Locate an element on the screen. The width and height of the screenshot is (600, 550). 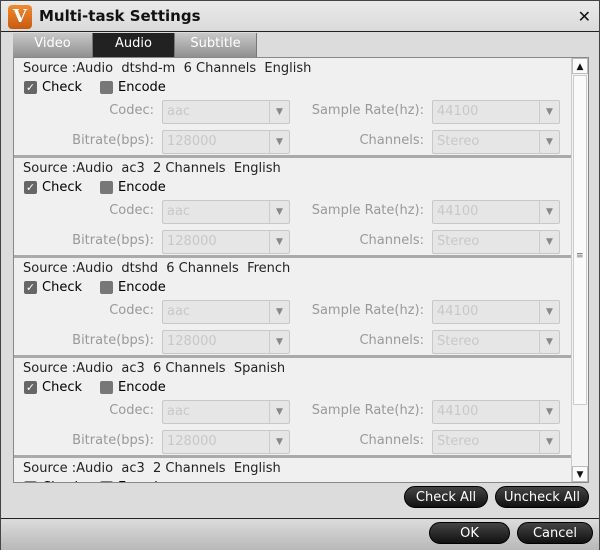
tab-subtitle: Subtitle is located at coordinates (216, 45).